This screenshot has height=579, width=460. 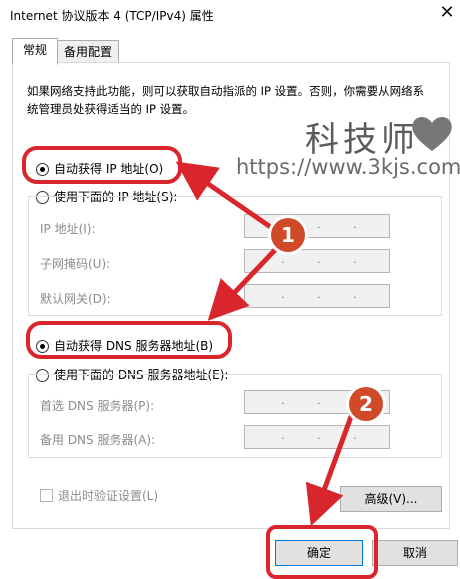 I want to click on arrow-1-to-dns-auto, so click(x=242, y=284).